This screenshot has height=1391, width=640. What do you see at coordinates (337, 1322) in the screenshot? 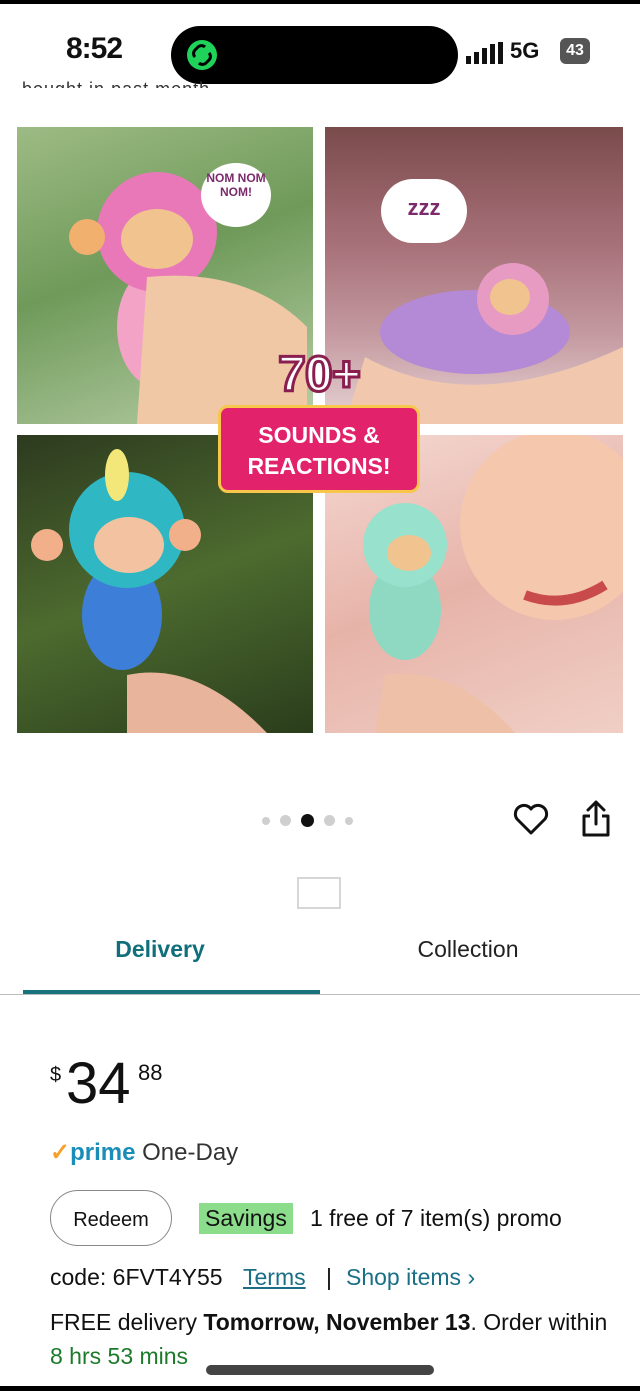
I see `delivery-date: Tomorrow, November 13` at bounding box center [337, 1322].